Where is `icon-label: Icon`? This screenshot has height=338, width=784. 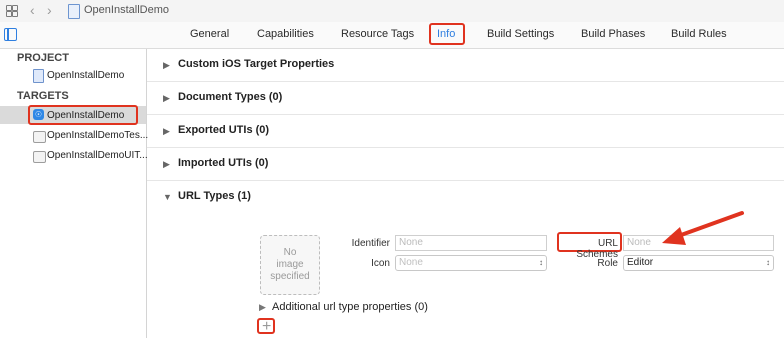 icon-label: Icon is located at coordinates (380, 263).